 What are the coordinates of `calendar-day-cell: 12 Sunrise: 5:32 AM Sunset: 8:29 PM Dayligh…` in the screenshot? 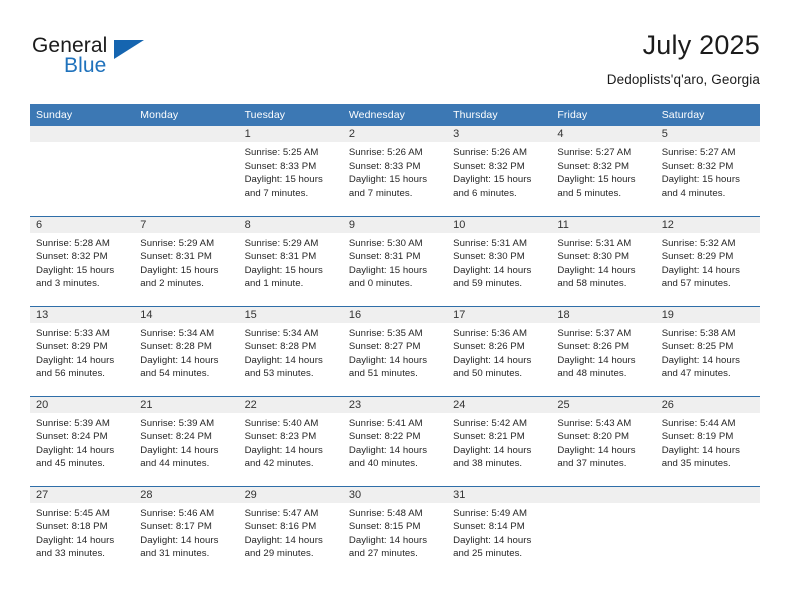 It's located at (707, 260).